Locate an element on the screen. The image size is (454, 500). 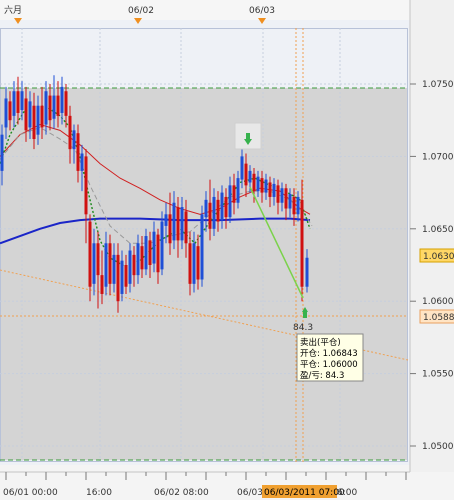
price-tick-label: 1.0600 is located at coordinates (438, 302).